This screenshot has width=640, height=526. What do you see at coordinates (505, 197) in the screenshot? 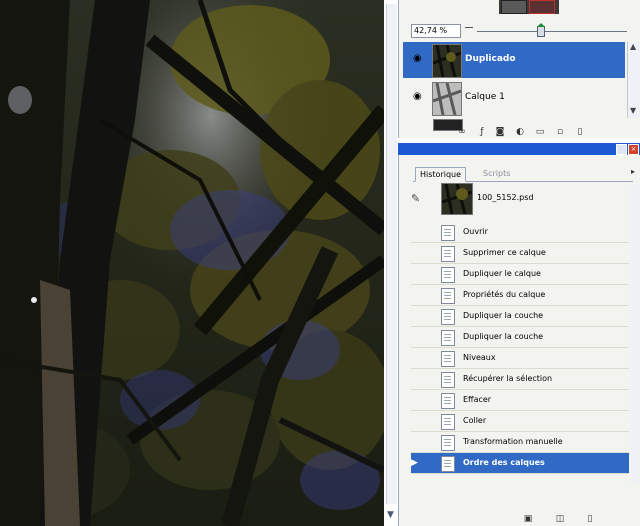
I see `snapshot-filename: 100_5152.psd` at bounding box center [505, 197].